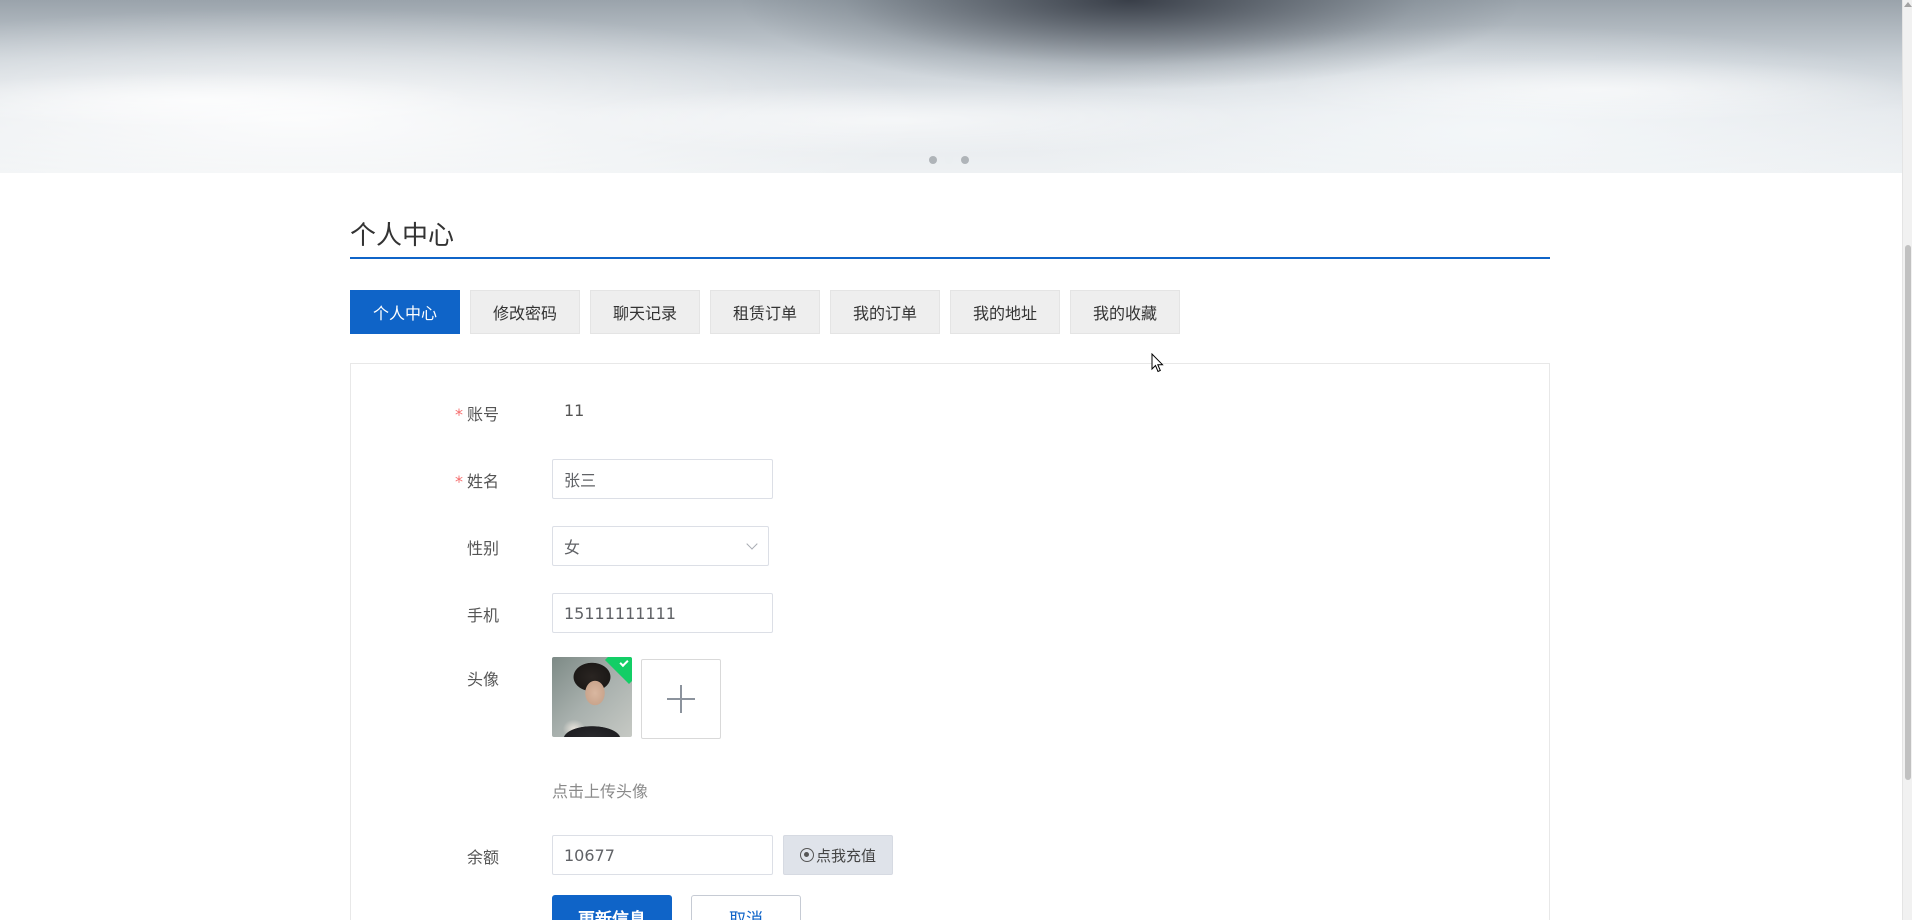 This screenshot has height=920, width=1912. What do you see at coordinates (746, 907) in the screenshot?
I see `cancel-button: 取消` at bounding box center [746, 907].